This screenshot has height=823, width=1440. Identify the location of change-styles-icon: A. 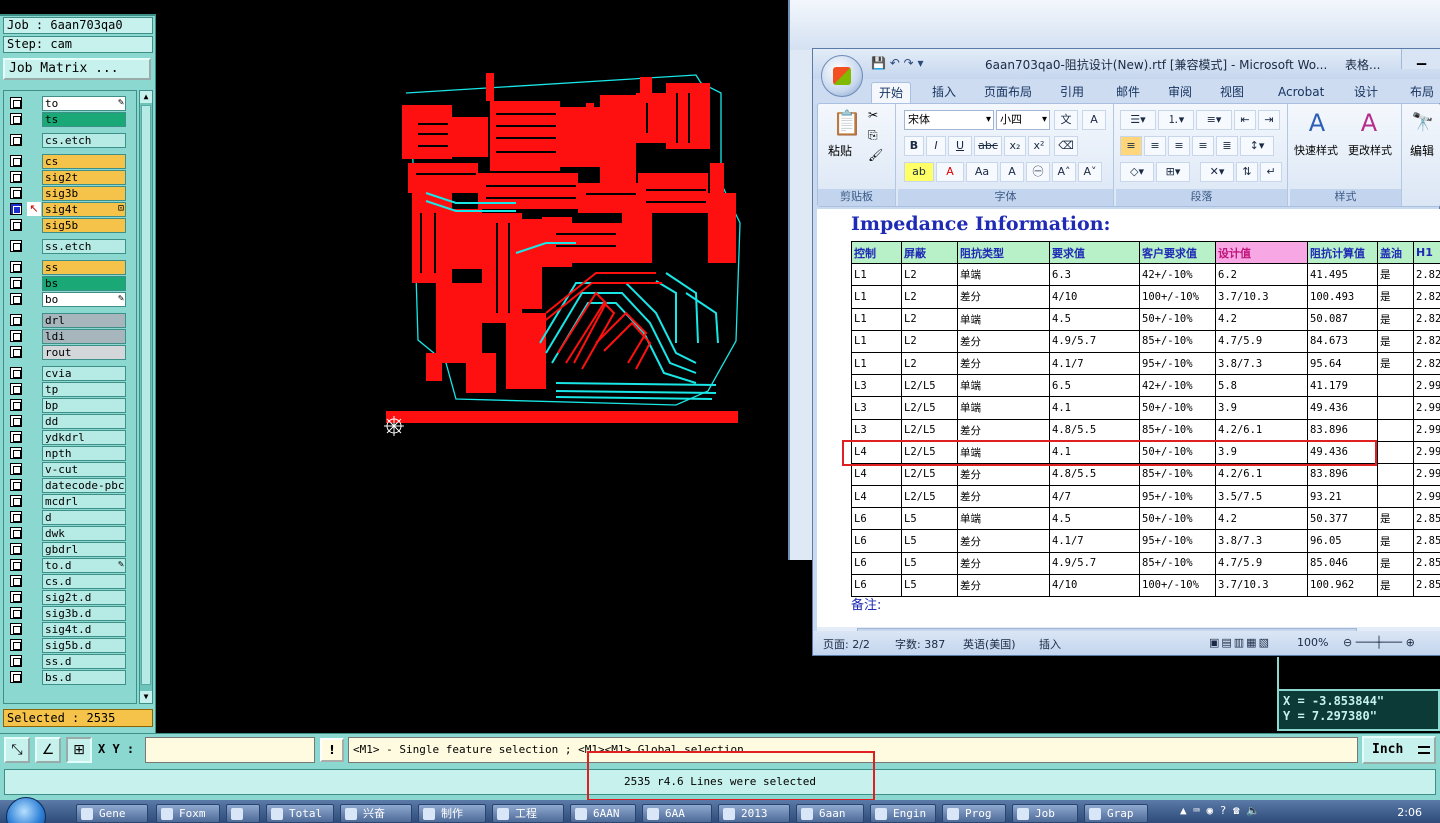
(1369, 123).